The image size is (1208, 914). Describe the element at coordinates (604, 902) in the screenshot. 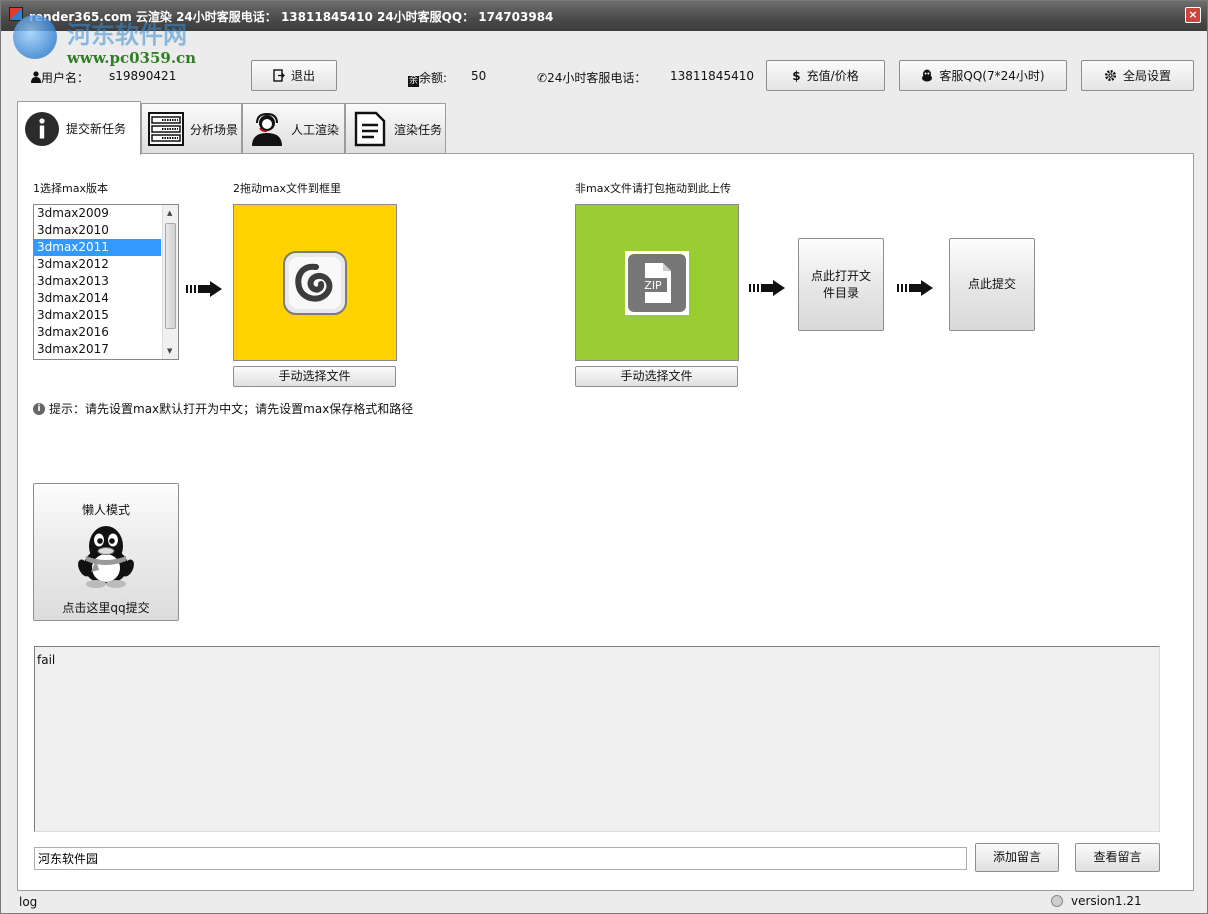

I see `status-bar: log version1.21` at that location.